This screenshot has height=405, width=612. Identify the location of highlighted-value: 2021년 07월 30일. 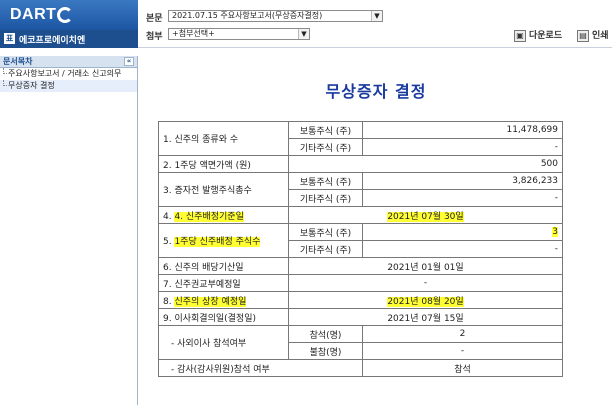
(425, 216).